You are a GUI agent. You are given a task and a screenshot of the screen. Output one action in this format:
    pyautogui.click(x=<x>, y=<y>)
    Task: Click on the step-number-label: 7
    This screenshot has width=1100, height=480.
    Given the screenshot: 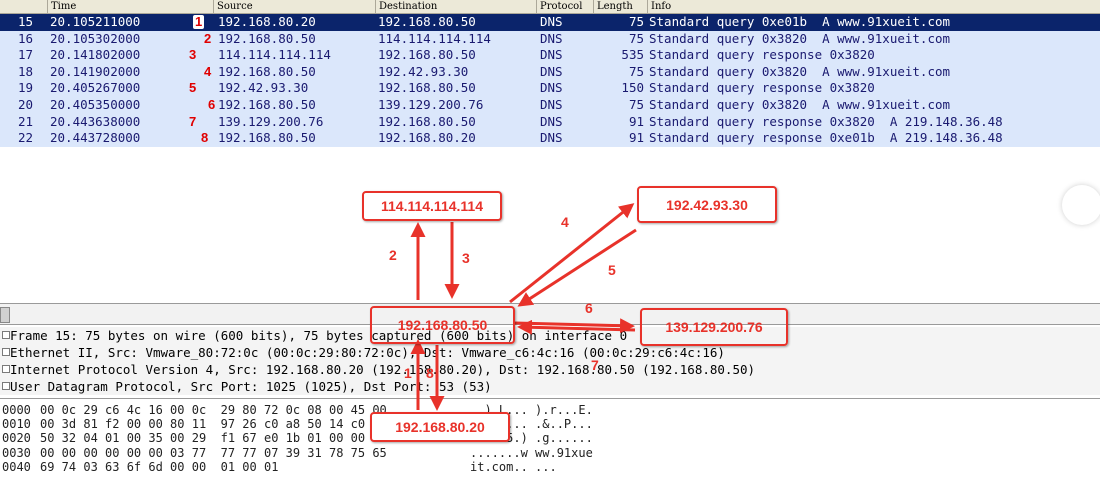 What is the action you would take?
    pyautogui.click(x=193, y=121)
    